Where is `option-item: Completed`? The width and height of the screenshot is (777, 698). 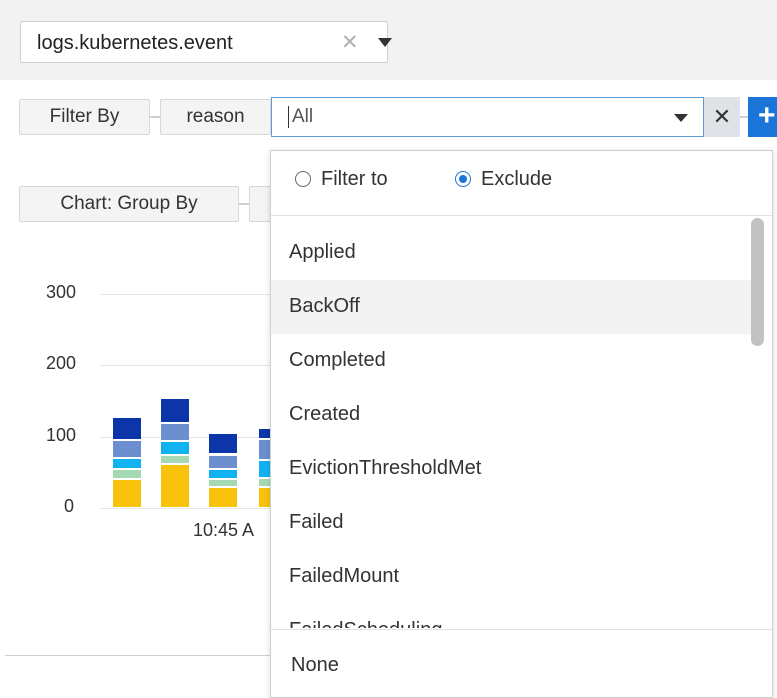 option-item: Completed is located at coordinates (511, 361).